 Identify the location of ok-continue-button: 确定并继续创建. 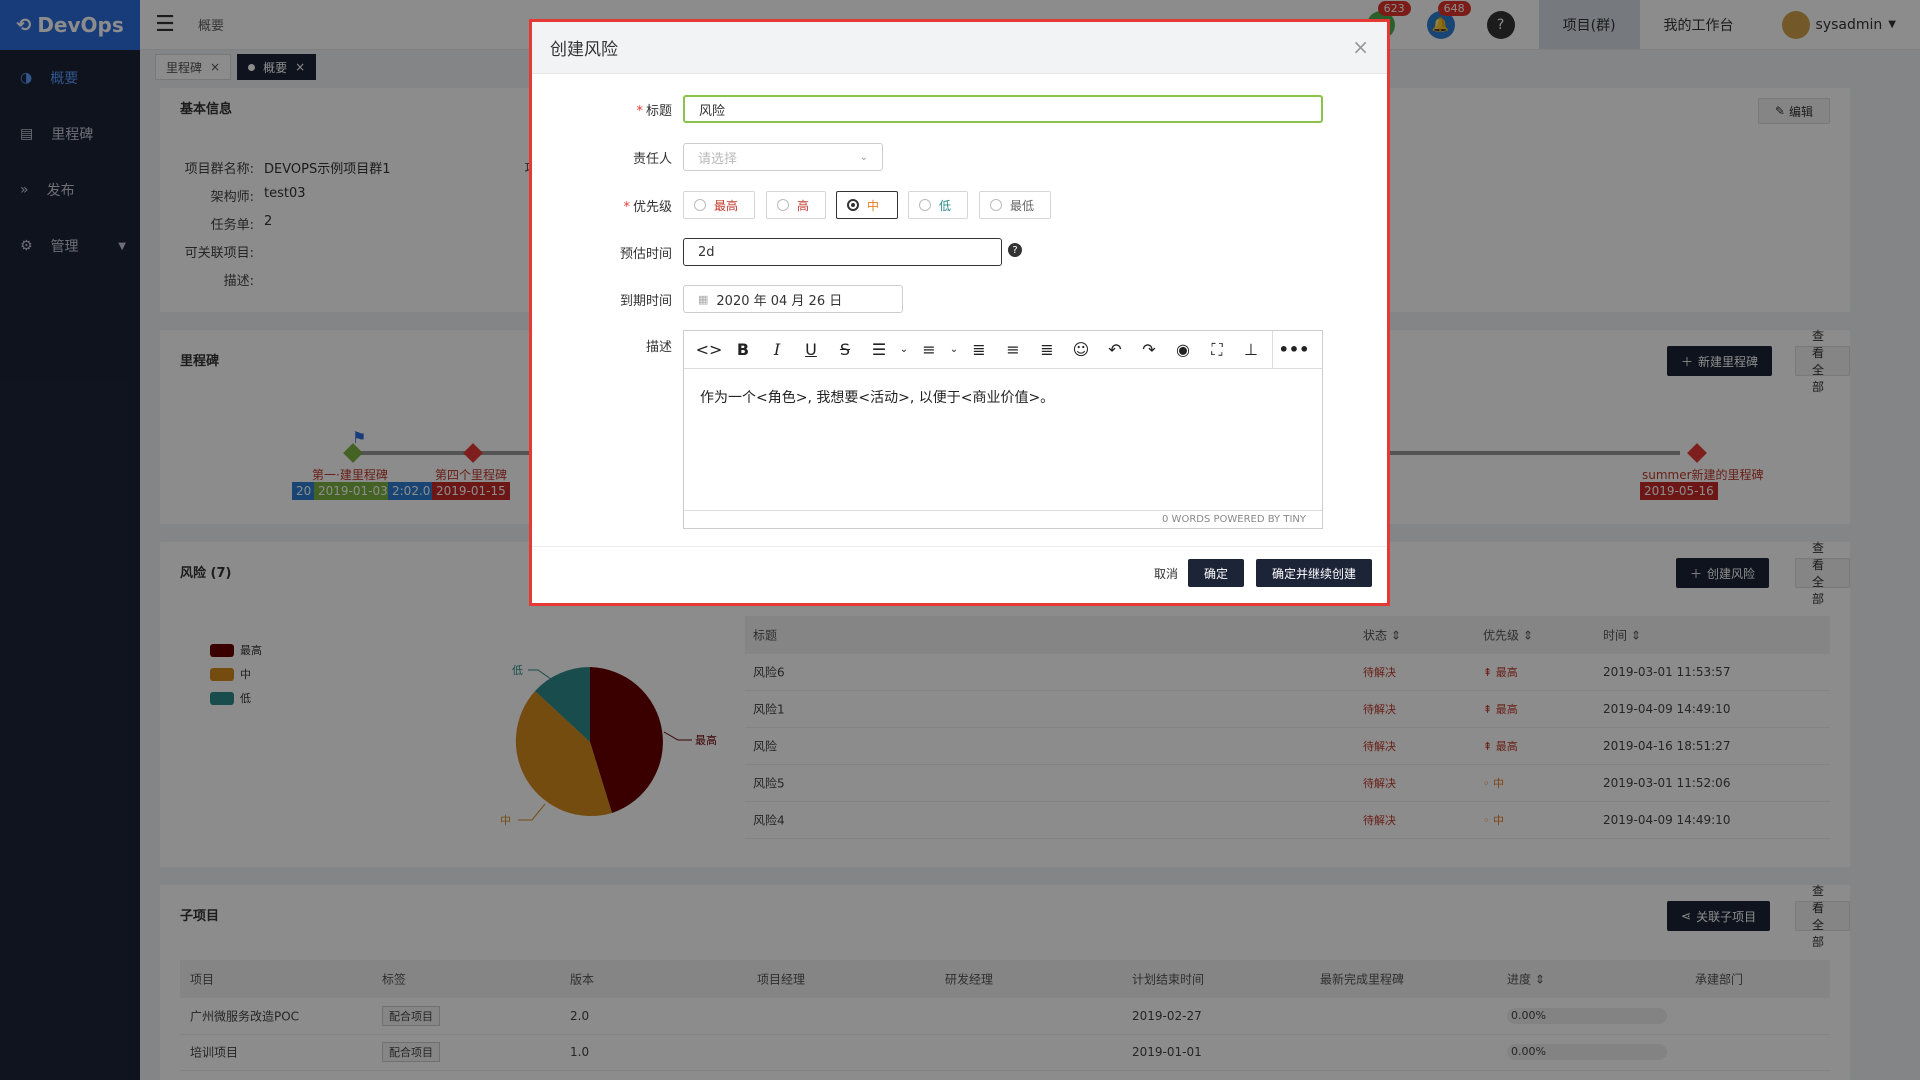
(1314, 573).